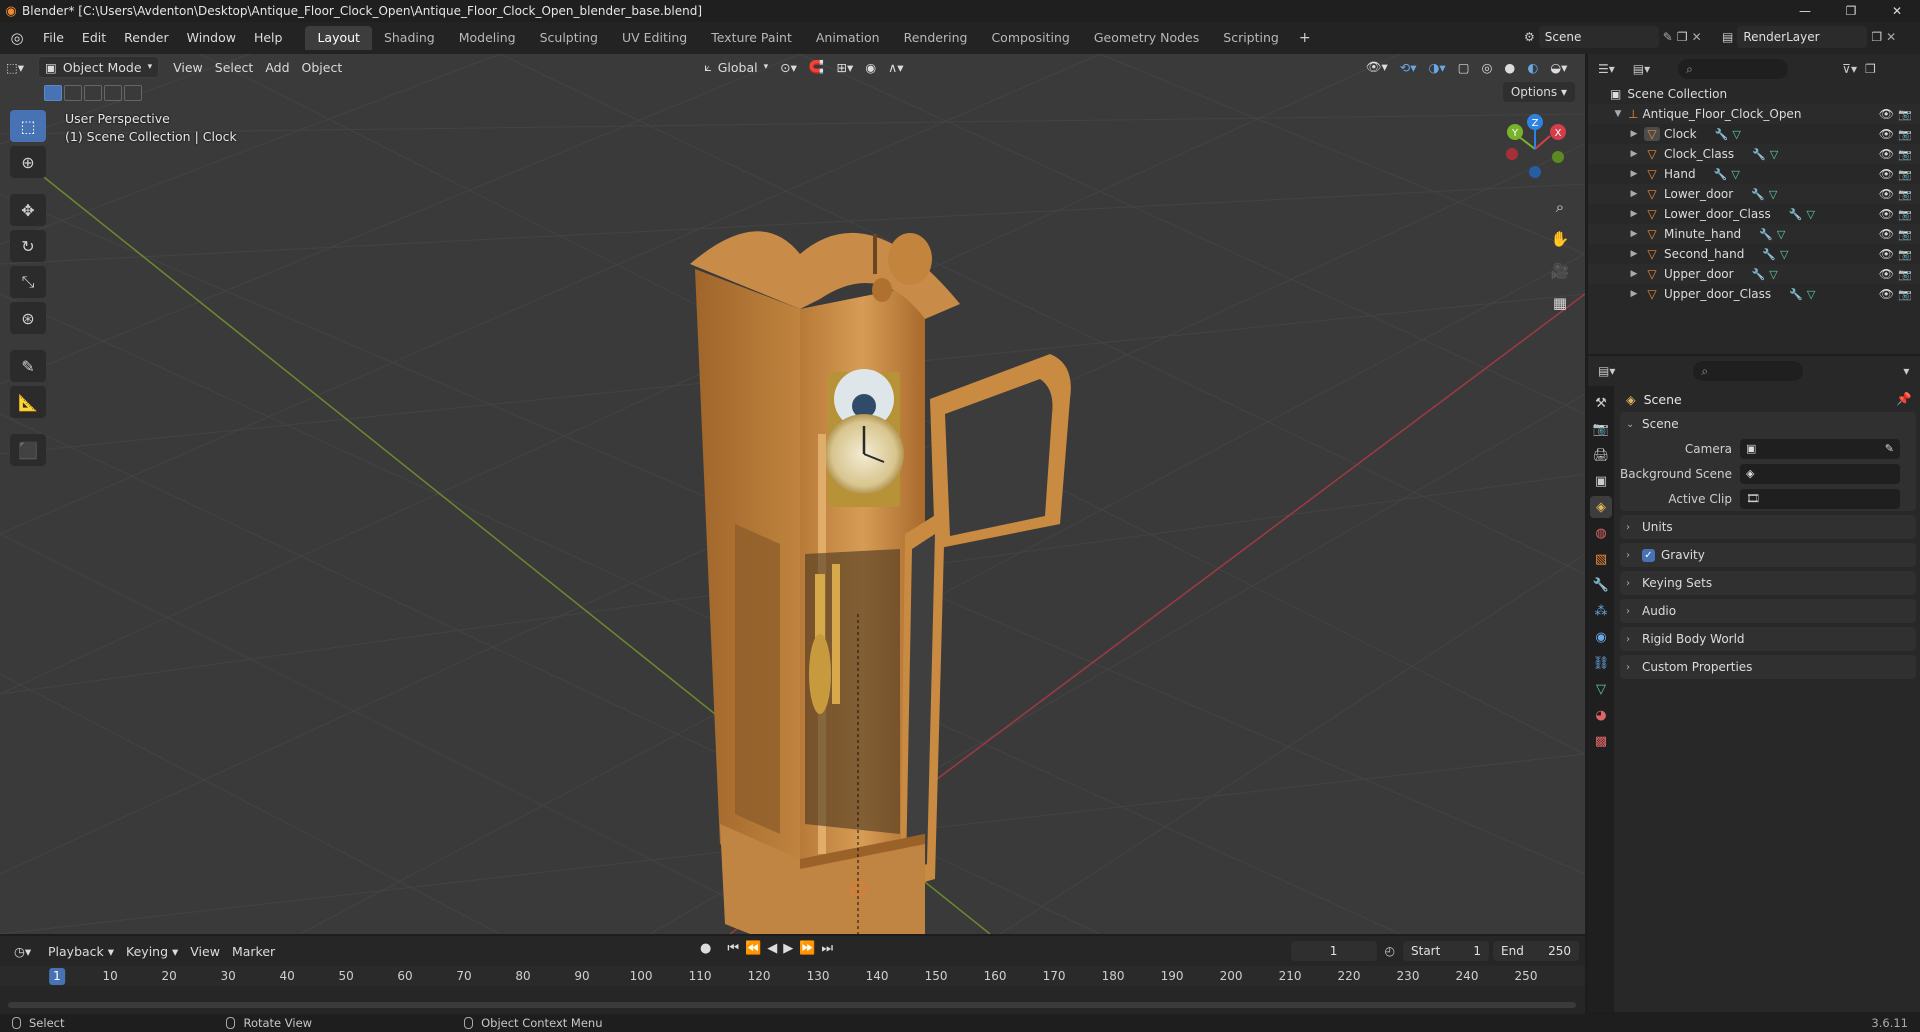 The height and width of the screenshot is (1032, 1920). What do you see at coordinates (1805, 11) in the screenshot?
I see `minimize-button: —` at bounding box center [1805, 11].